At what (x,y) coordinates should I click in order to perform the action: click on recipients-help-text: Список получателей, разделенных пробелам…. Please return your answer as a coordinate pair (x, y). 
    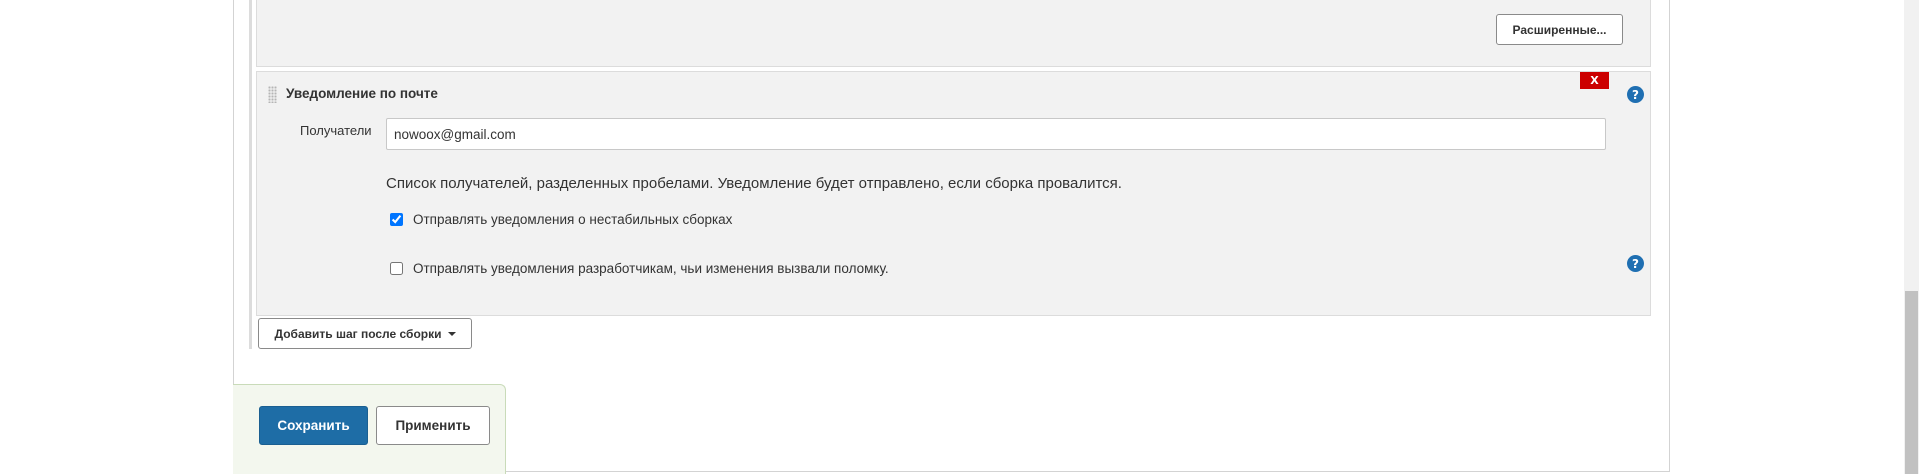
    Looking at the image, I should click on (754, 183).